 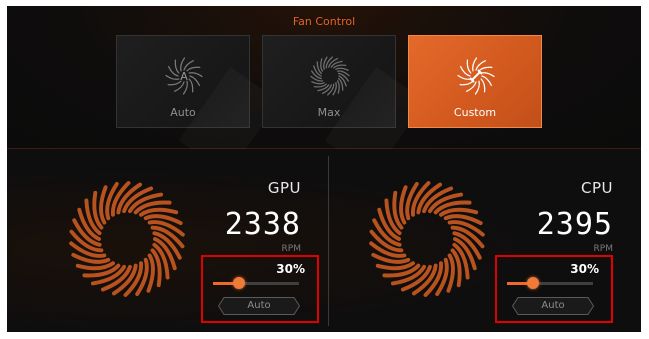 I want to click on gpu-fan-icon, so click(x=127, y=239).